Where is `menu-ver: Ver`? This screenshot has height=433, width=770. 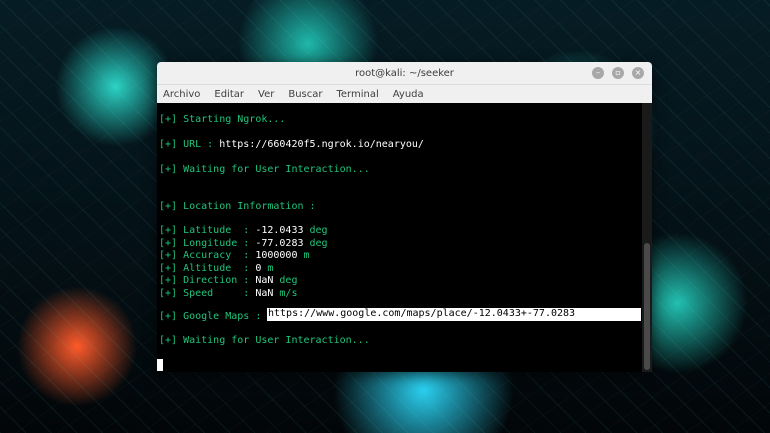 menu-ver: Ver is located at coordinates (266, 94).